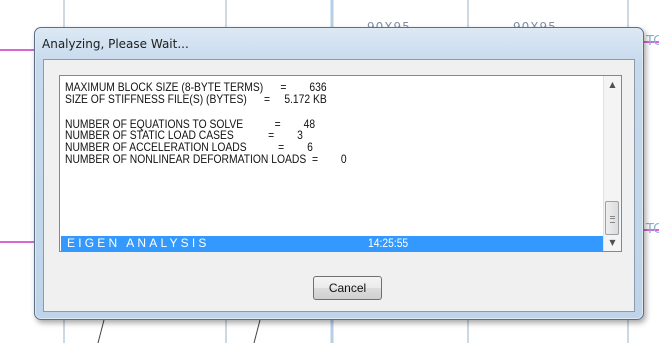 This screenshot has width=659, height=343. I want to click on selected-output-line: EIGEN ANALYSIS 14:25:55, so click(333, 243).